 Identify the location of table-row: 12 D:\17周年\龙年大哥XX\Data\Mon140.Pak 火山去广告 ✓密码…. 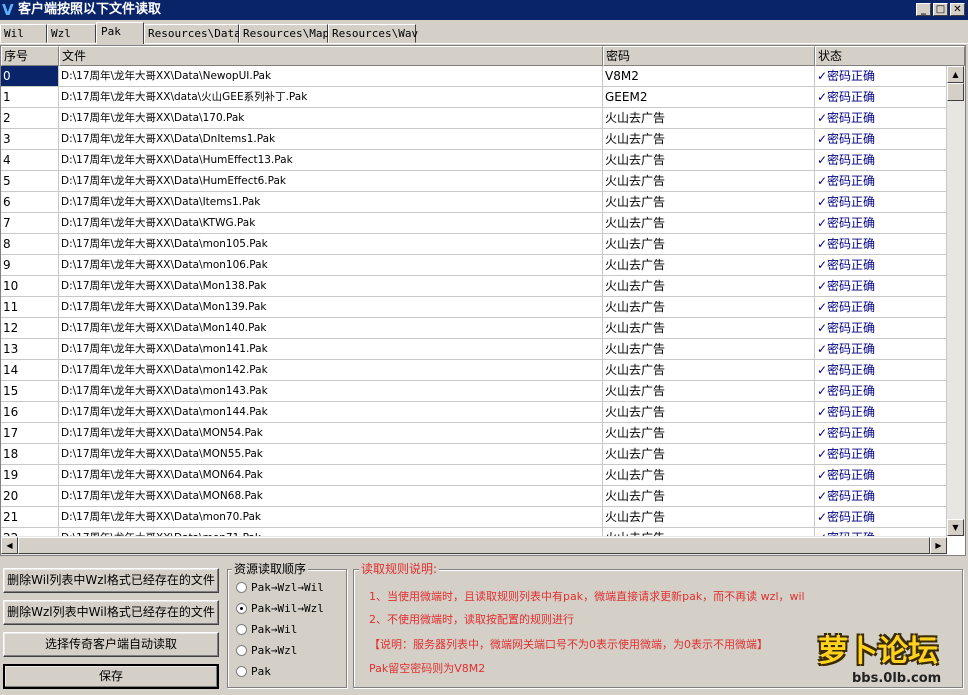
(474, 328).